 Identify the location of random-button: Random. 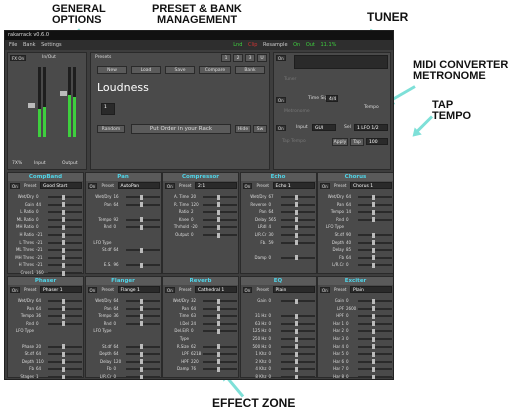
(111, 129).